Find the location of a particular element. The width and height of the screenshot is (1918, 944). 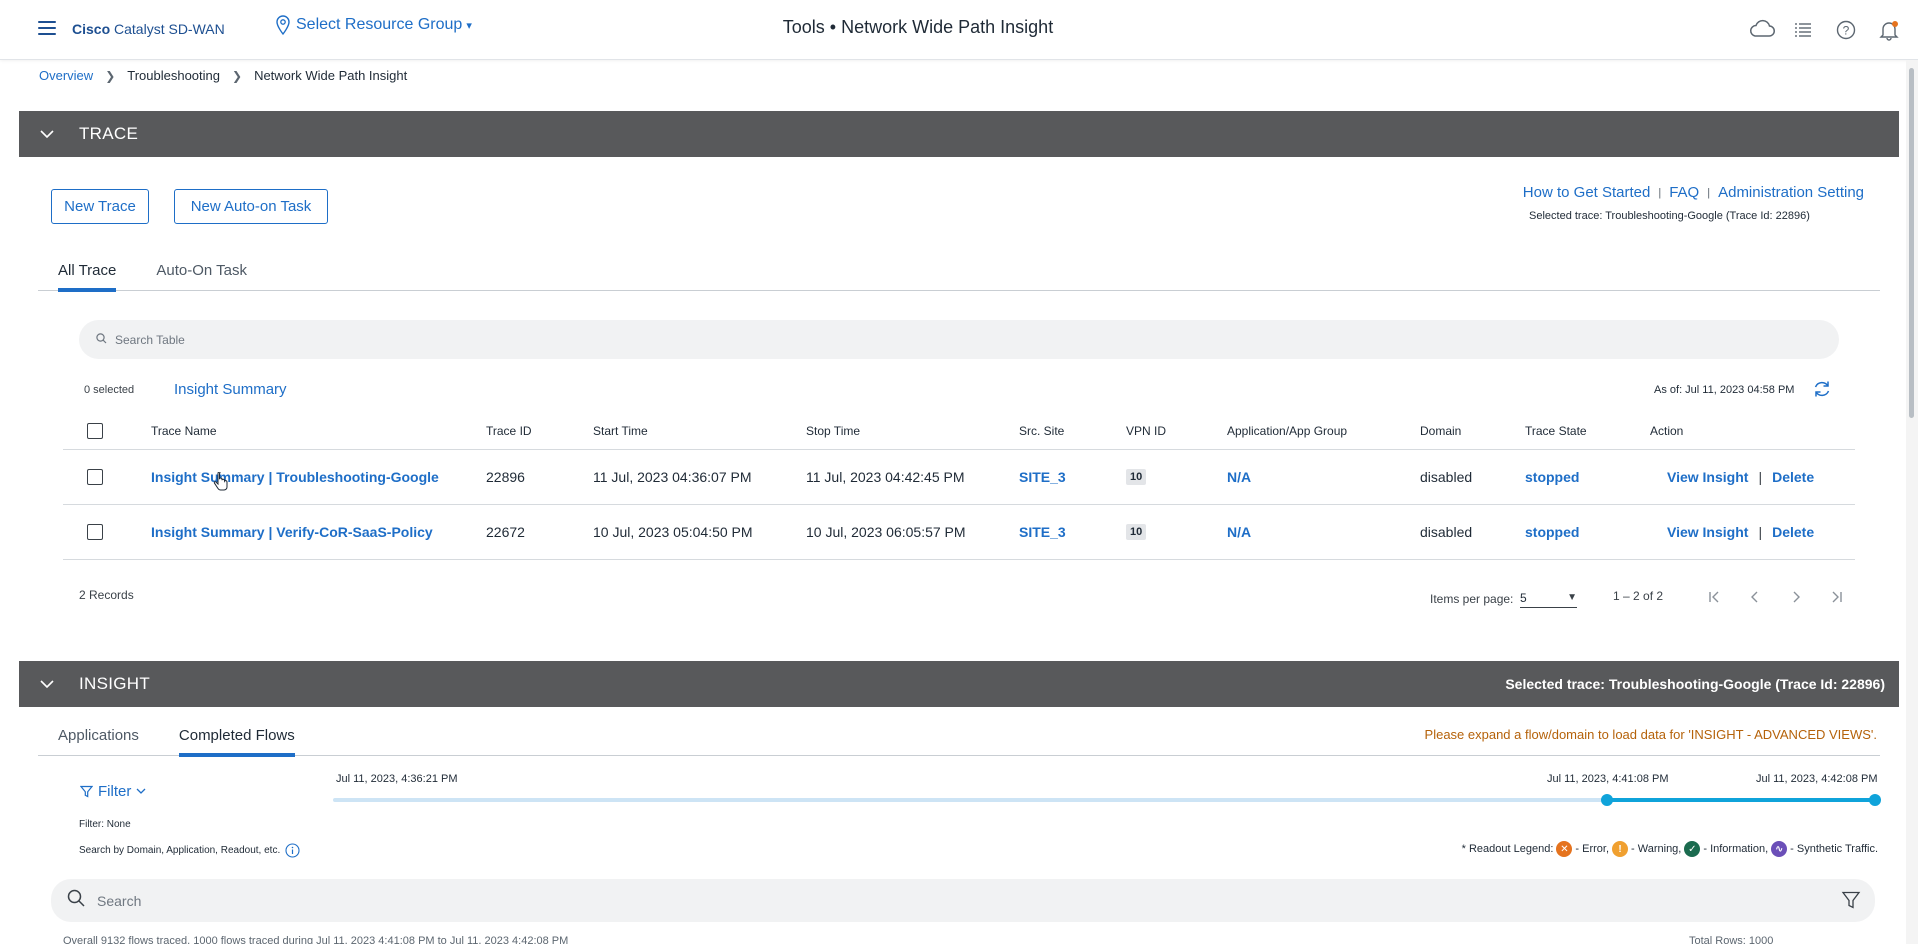

filter-button: Filter is located at coordinates (113, 791).